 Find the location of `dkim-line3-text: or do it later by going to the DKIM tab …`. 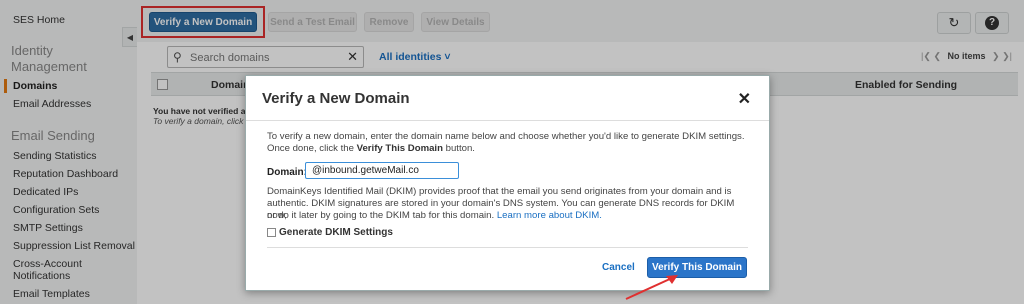

dkim-line3-text: or do it later by going to the DKIM tab … is located at coordinates (382, 215).